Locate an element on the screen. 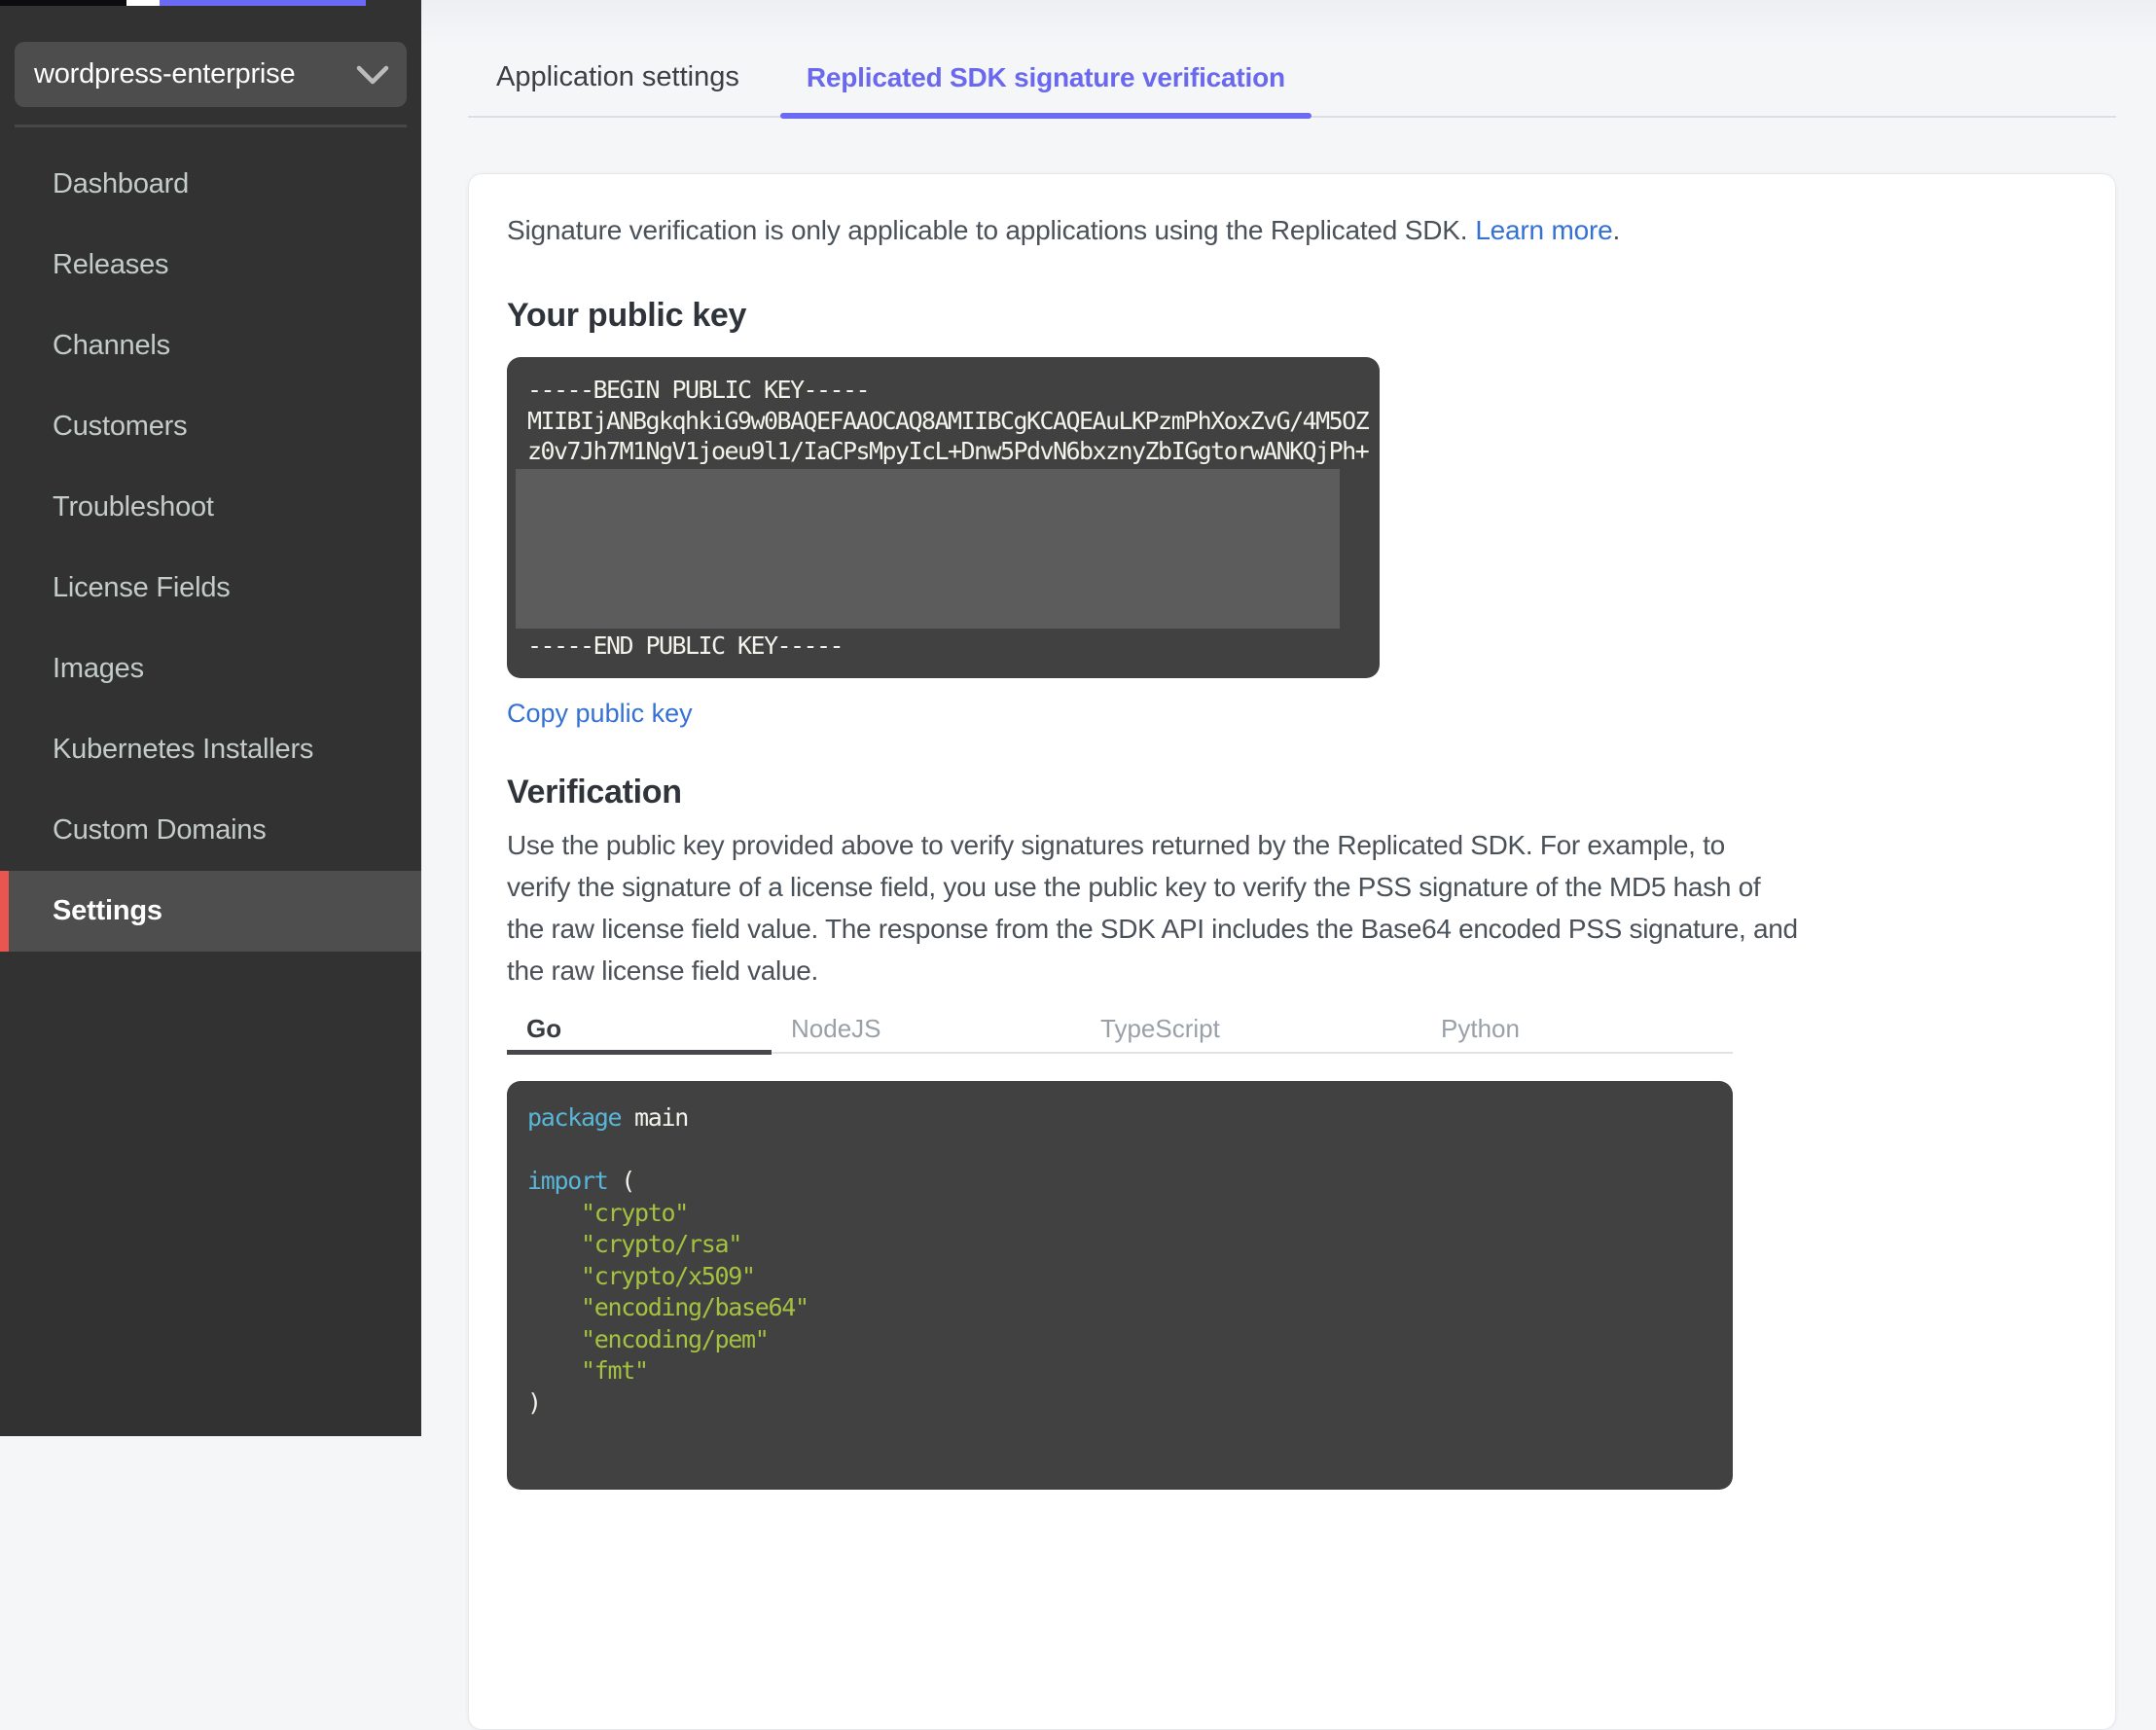 The width and height of the screenshot is (2156, 1730). code-line: "crypto/rsa" is located at coordinates (661, 1244).